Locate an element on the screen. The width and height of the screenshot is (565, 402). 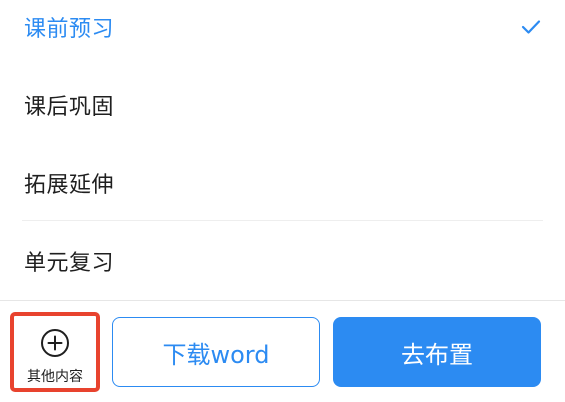
menu-item-label: 拓展延伸 is located at coordinates (69, 185).